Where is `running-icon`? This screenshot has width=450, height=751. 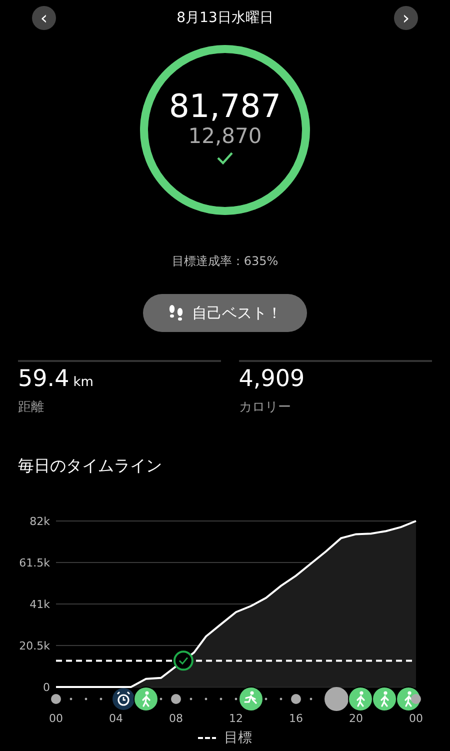
running-icon is located at coordinates (251, 699).